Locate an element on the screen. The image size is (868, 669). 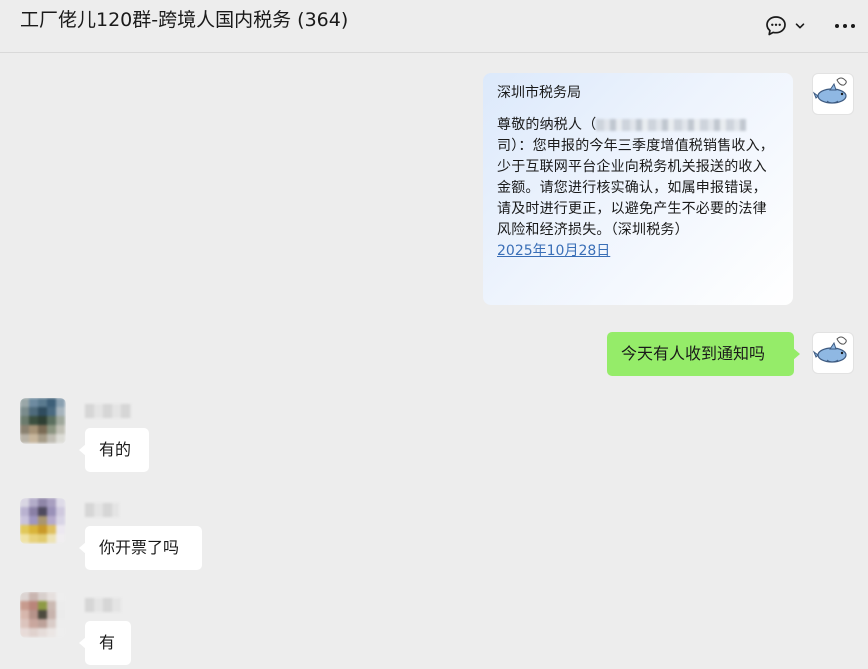
member-message-bubble: 你开票了吗 is located at coordinates (140, 548).